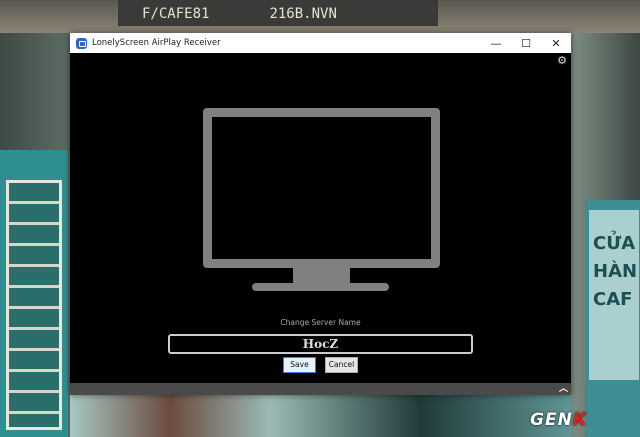 The image size is (640, 437). I want to click on cancel-button: Cancel, so click(341, 365).